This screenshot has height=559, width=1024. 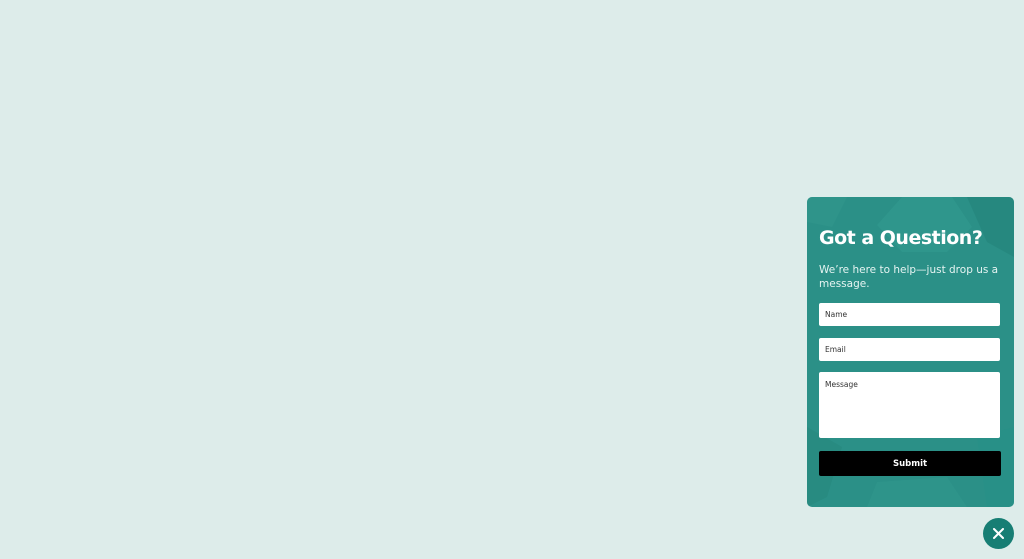 I want to click on message-input, so click(x=909, y=405).